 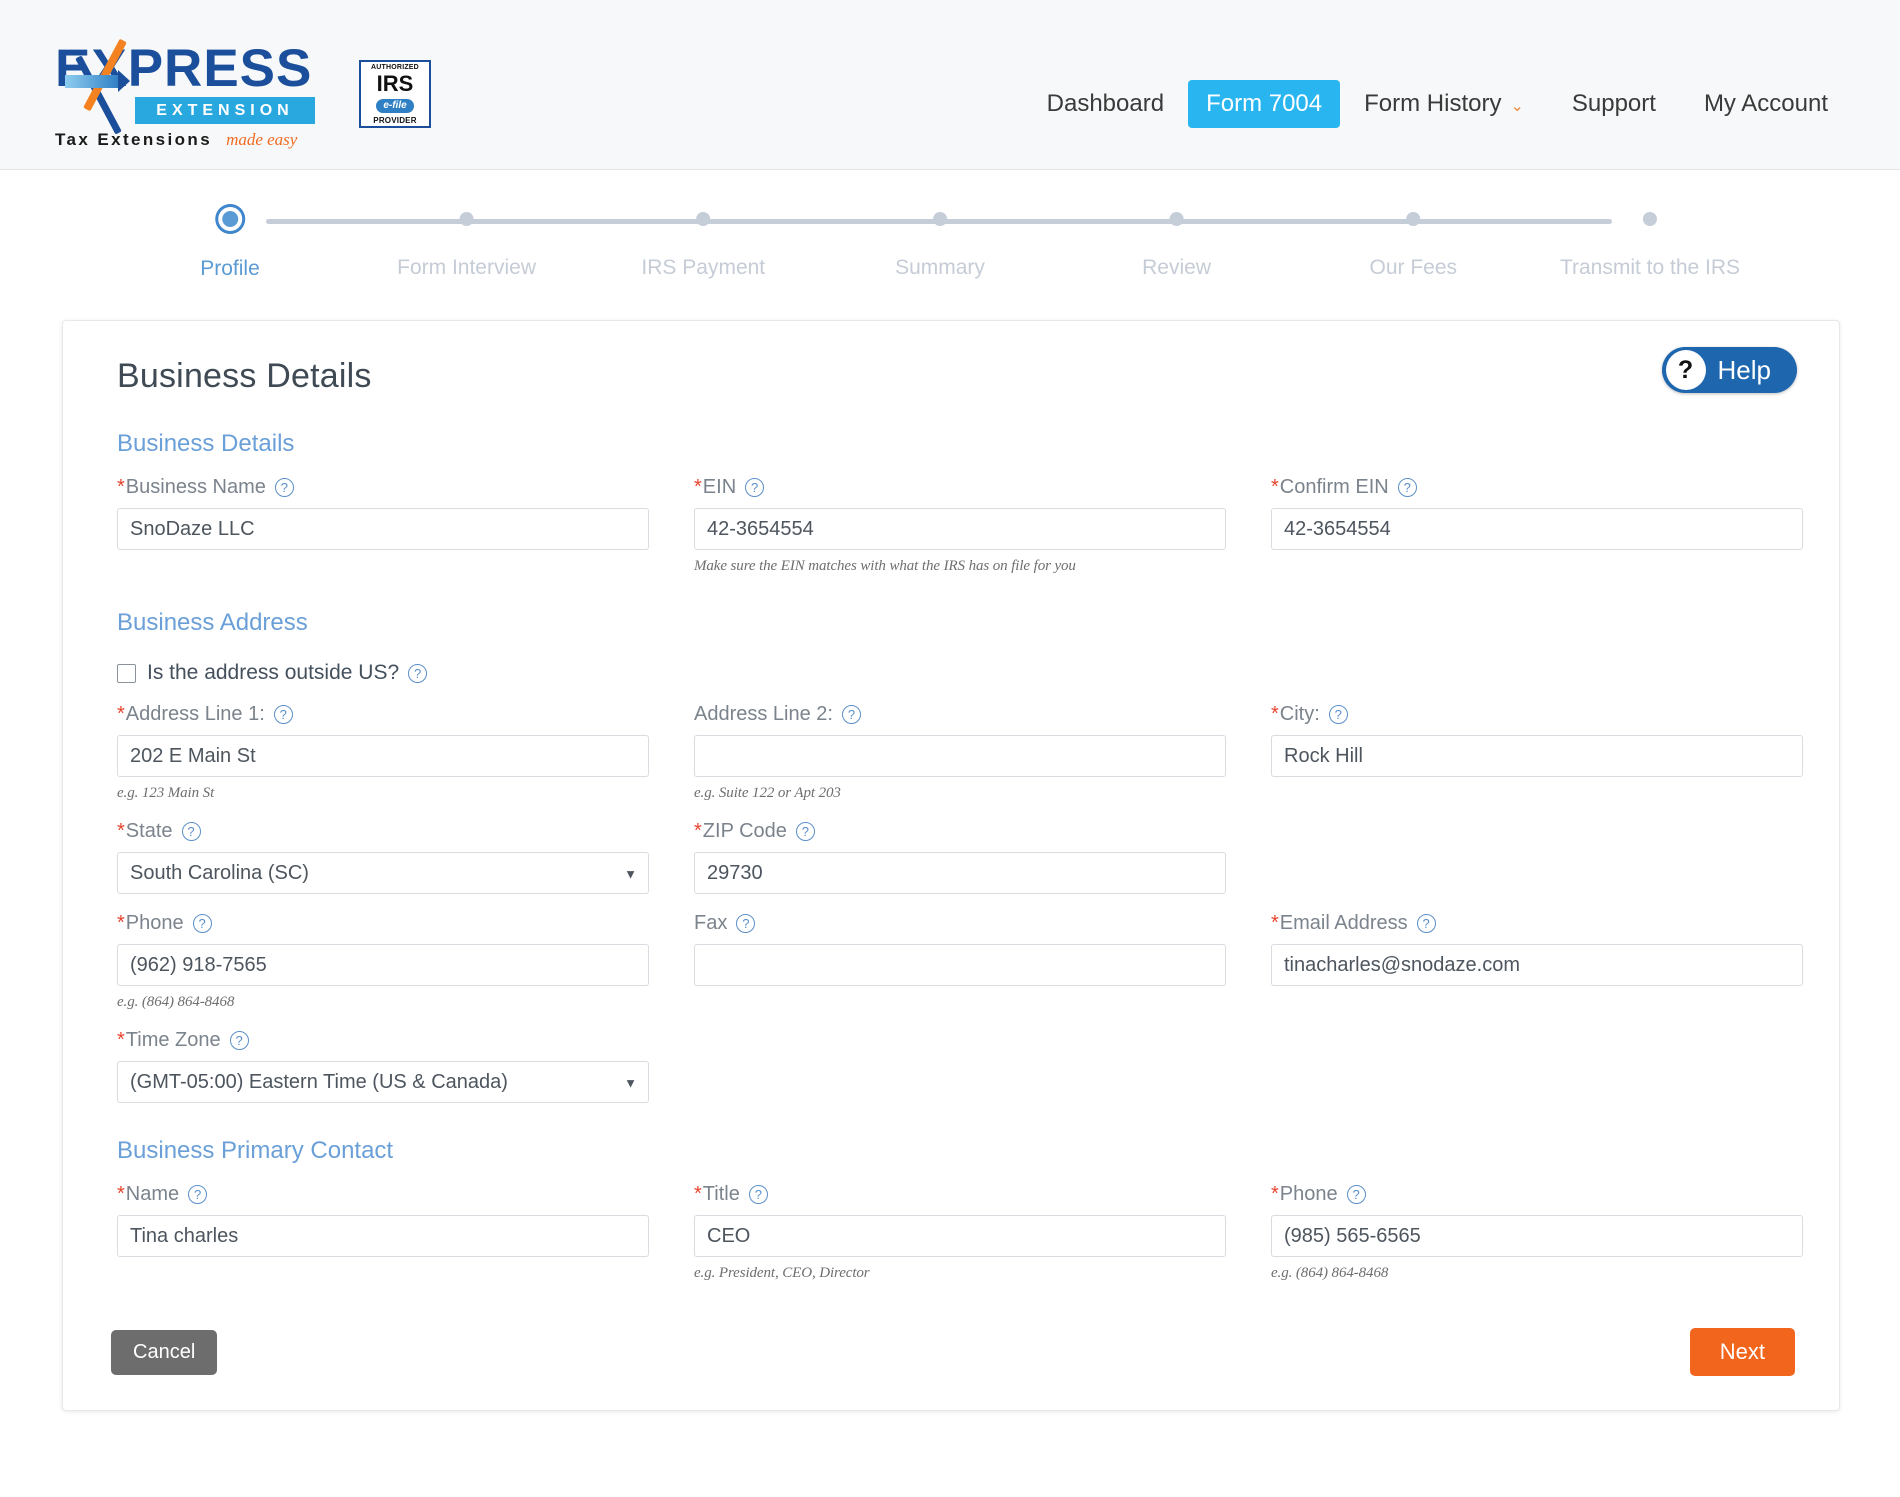 What do you see at coordinates (395, 94) in the screenshot?
I see `irs-efile-provider-badge: AUTHORIZED IRS e-file PROVIDER` at bounding box center [395, 94].